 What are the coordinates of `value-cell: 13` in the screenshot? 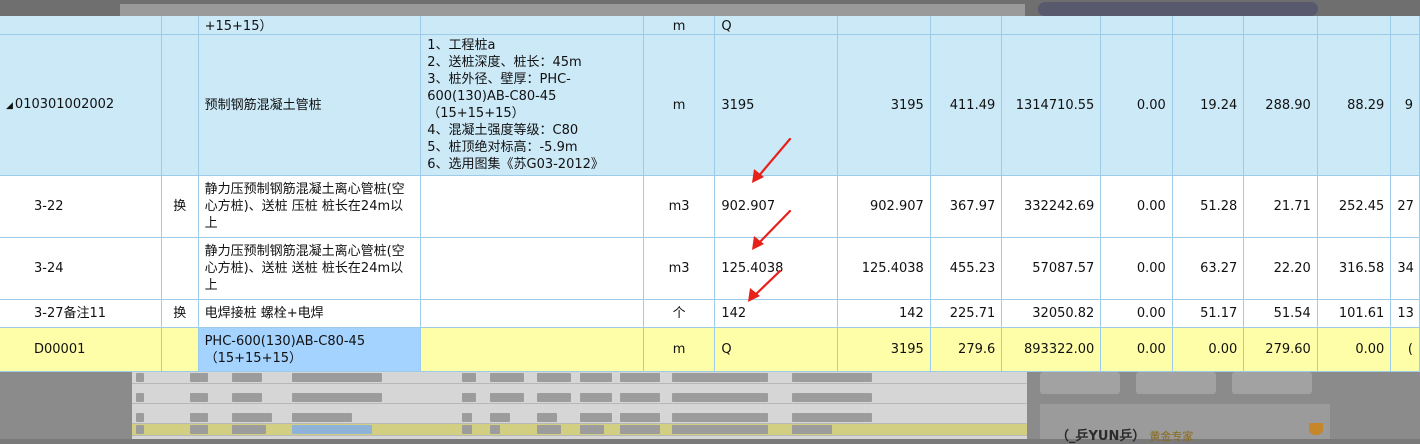 It's located at (1405, 313).